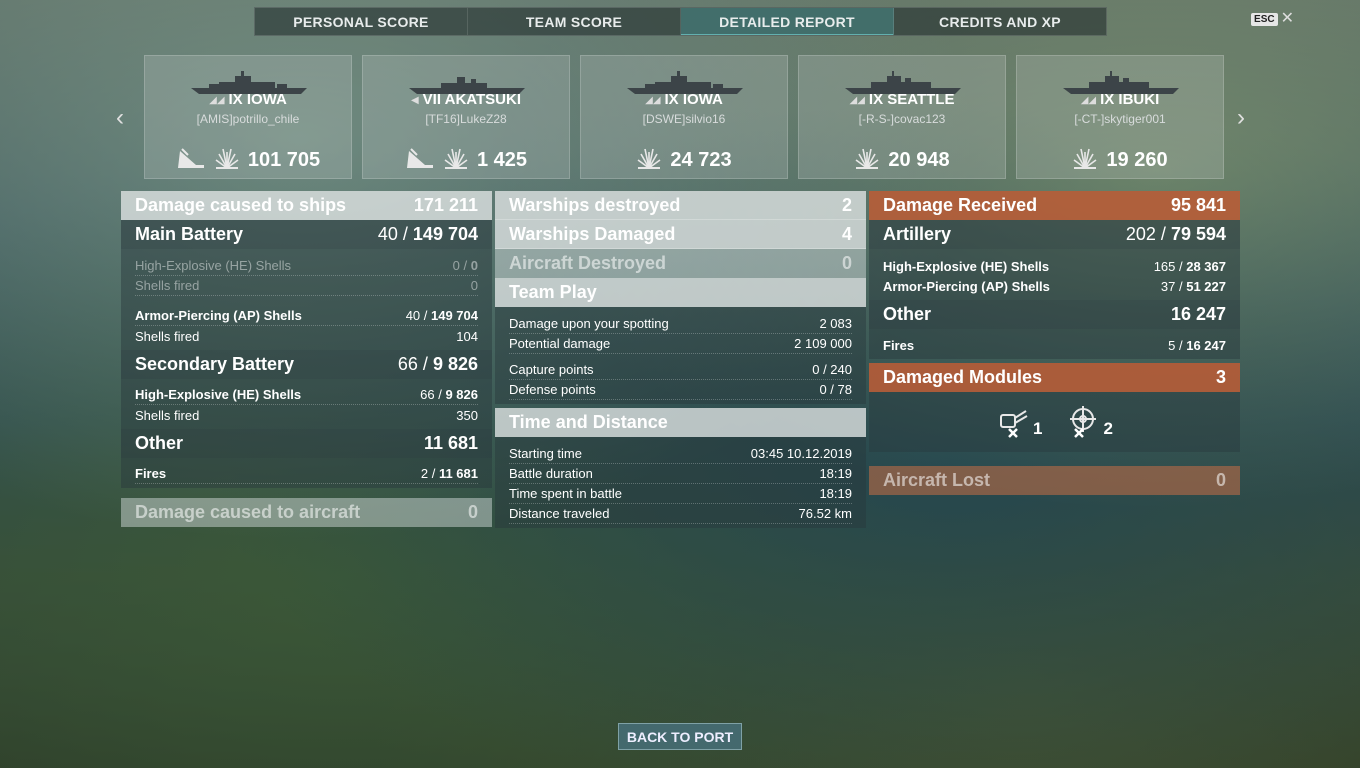  What do you see at coordinates (472, 512) in the screenshot?
I see `damage-aircraft-value: 0` at bounding box center [472, 512].